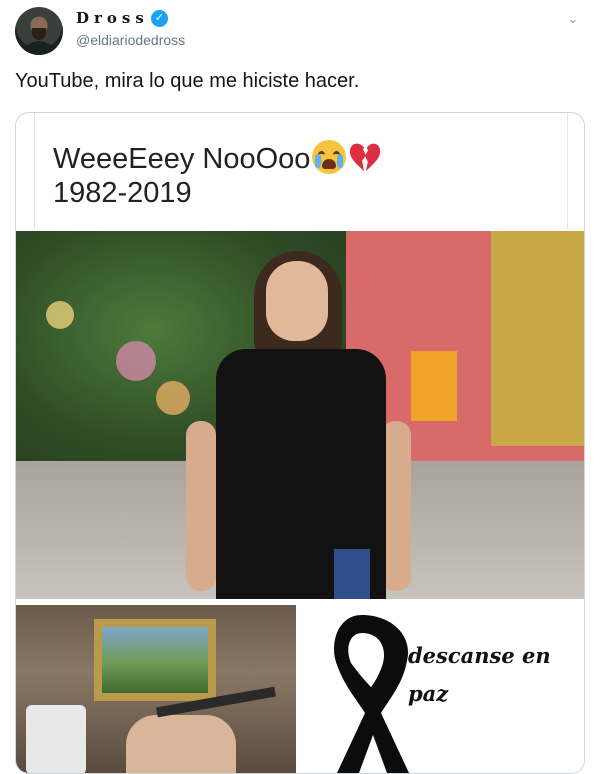 Image resolution: width=600 pixels, height=774 pixels. I want to click on tweet-text: YouTube, mira lo que me hiciste hacer., so click(187, 81).